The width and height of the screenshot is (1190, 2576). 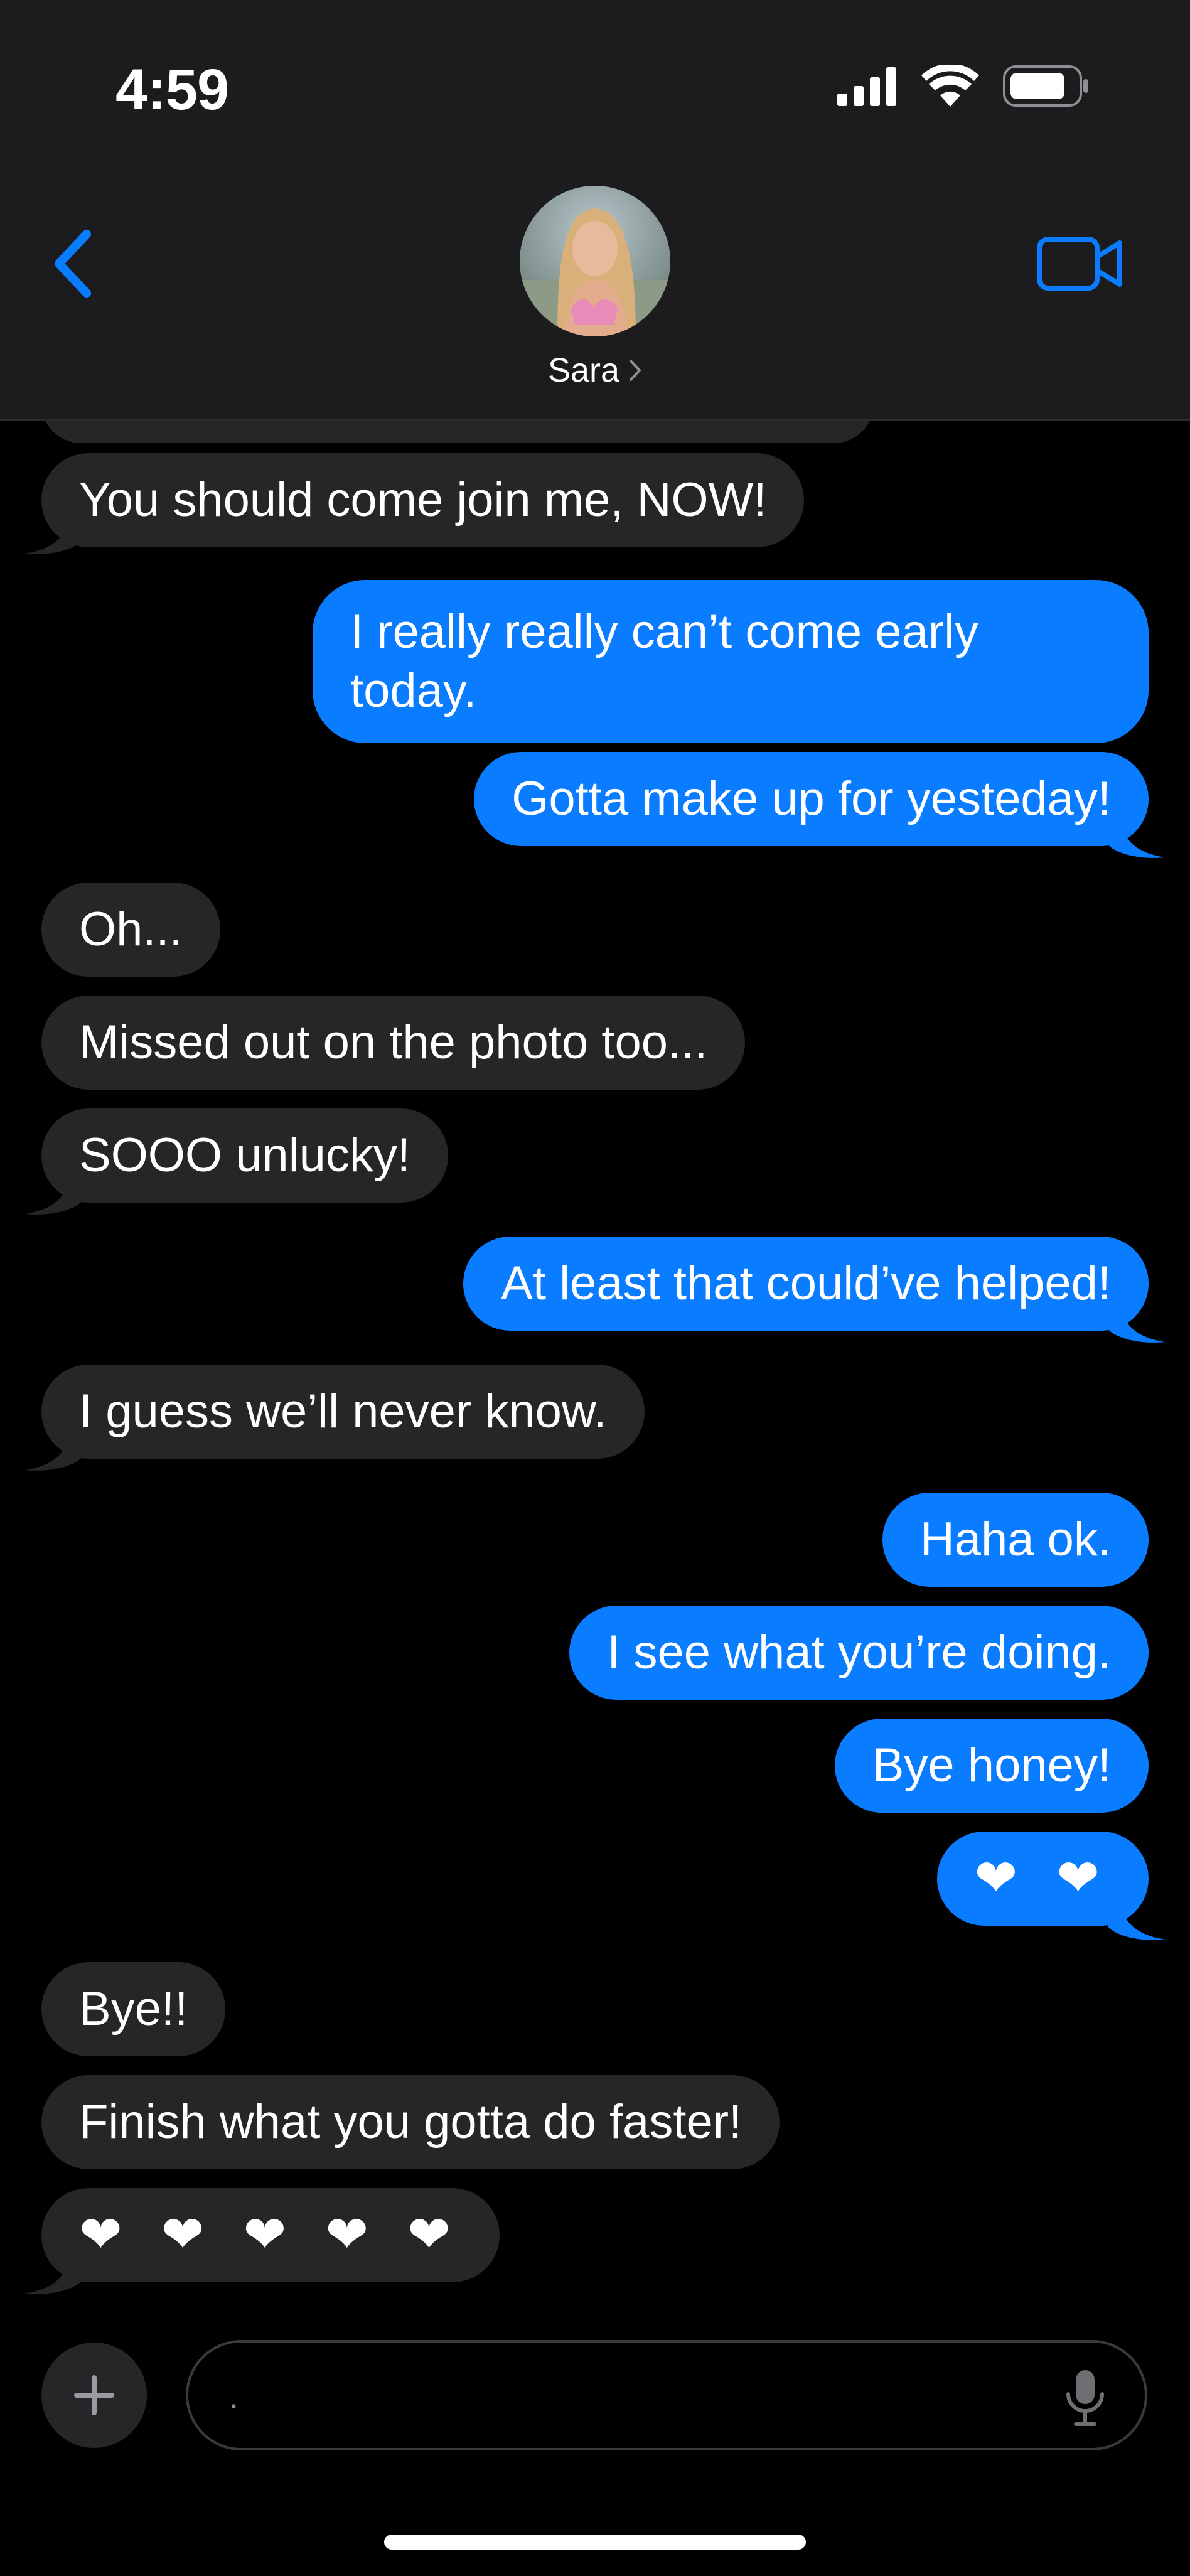 I want to click on message-bubble-outgoing: I really really can’t come early today., so click(x=731, y=661).